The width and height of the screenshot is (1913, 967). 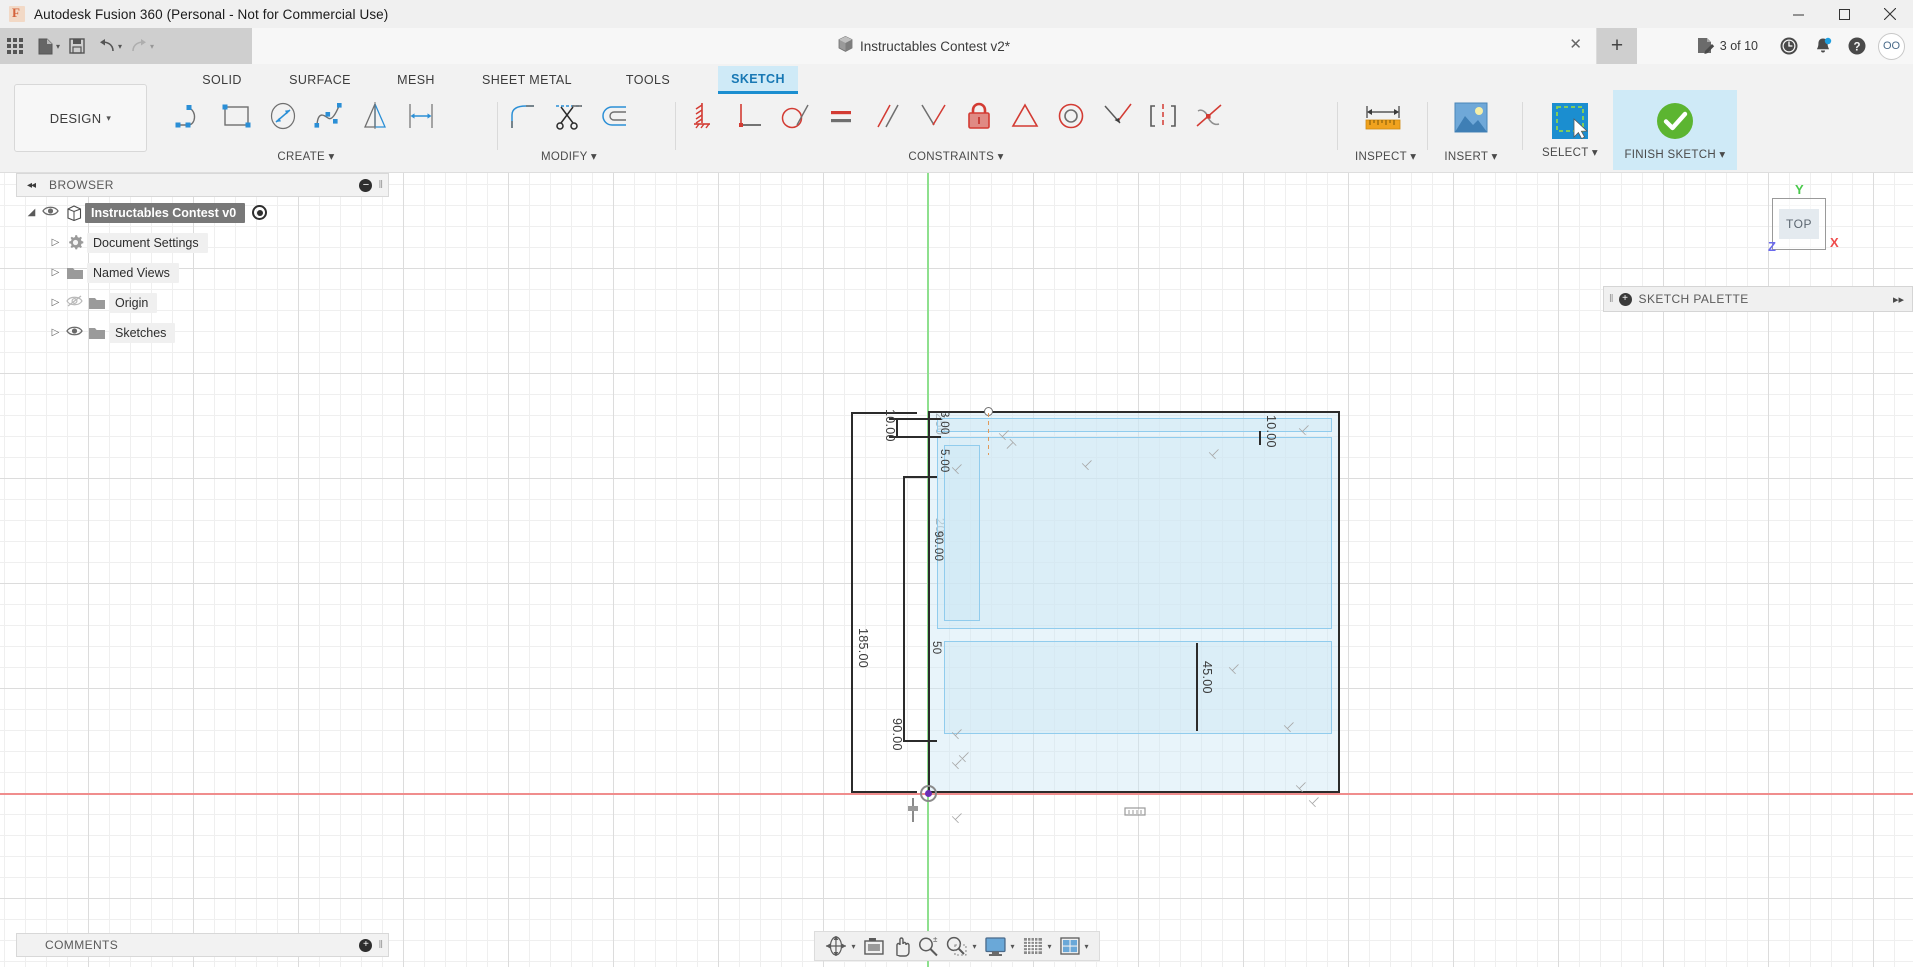 I want to click on comments-panel: COMMENTS + ‖, so click(x=202, y=945).